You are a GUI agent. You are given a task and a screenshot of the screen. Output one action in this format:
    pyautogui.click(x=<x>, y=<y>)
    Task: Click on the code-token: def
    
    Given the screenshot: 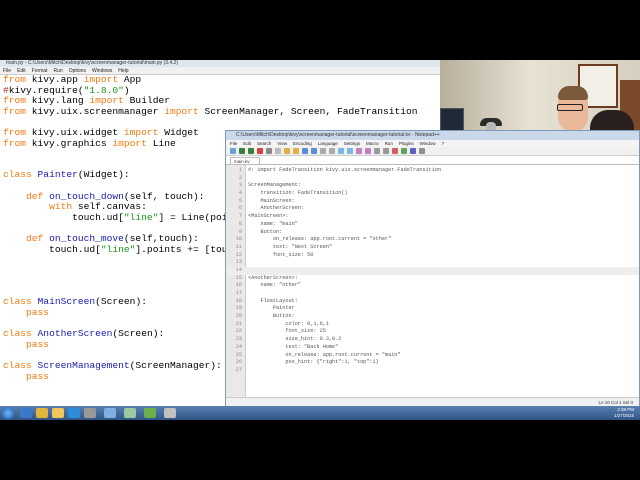 What is the action you would take?
    pyautogui.click(x=35, y=196)
    